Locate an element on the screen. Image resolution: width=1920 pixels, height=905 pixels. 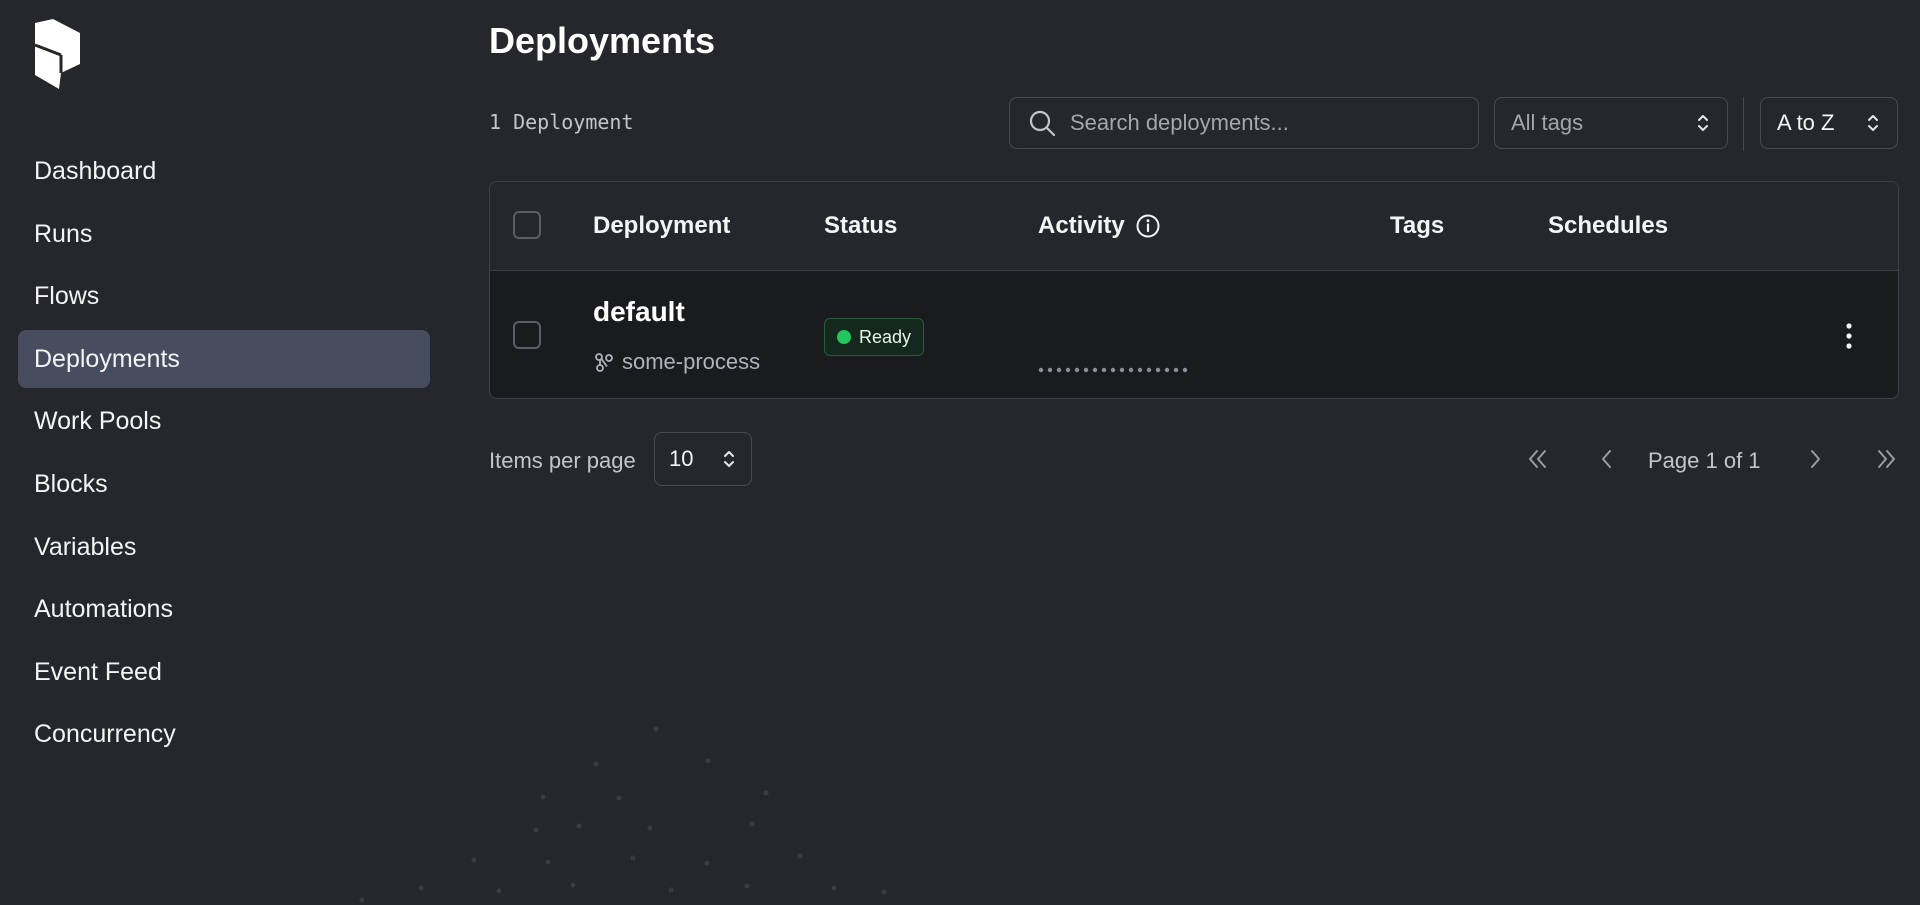
items-per-page-label: Items per page is located at coordinates (562, 460).